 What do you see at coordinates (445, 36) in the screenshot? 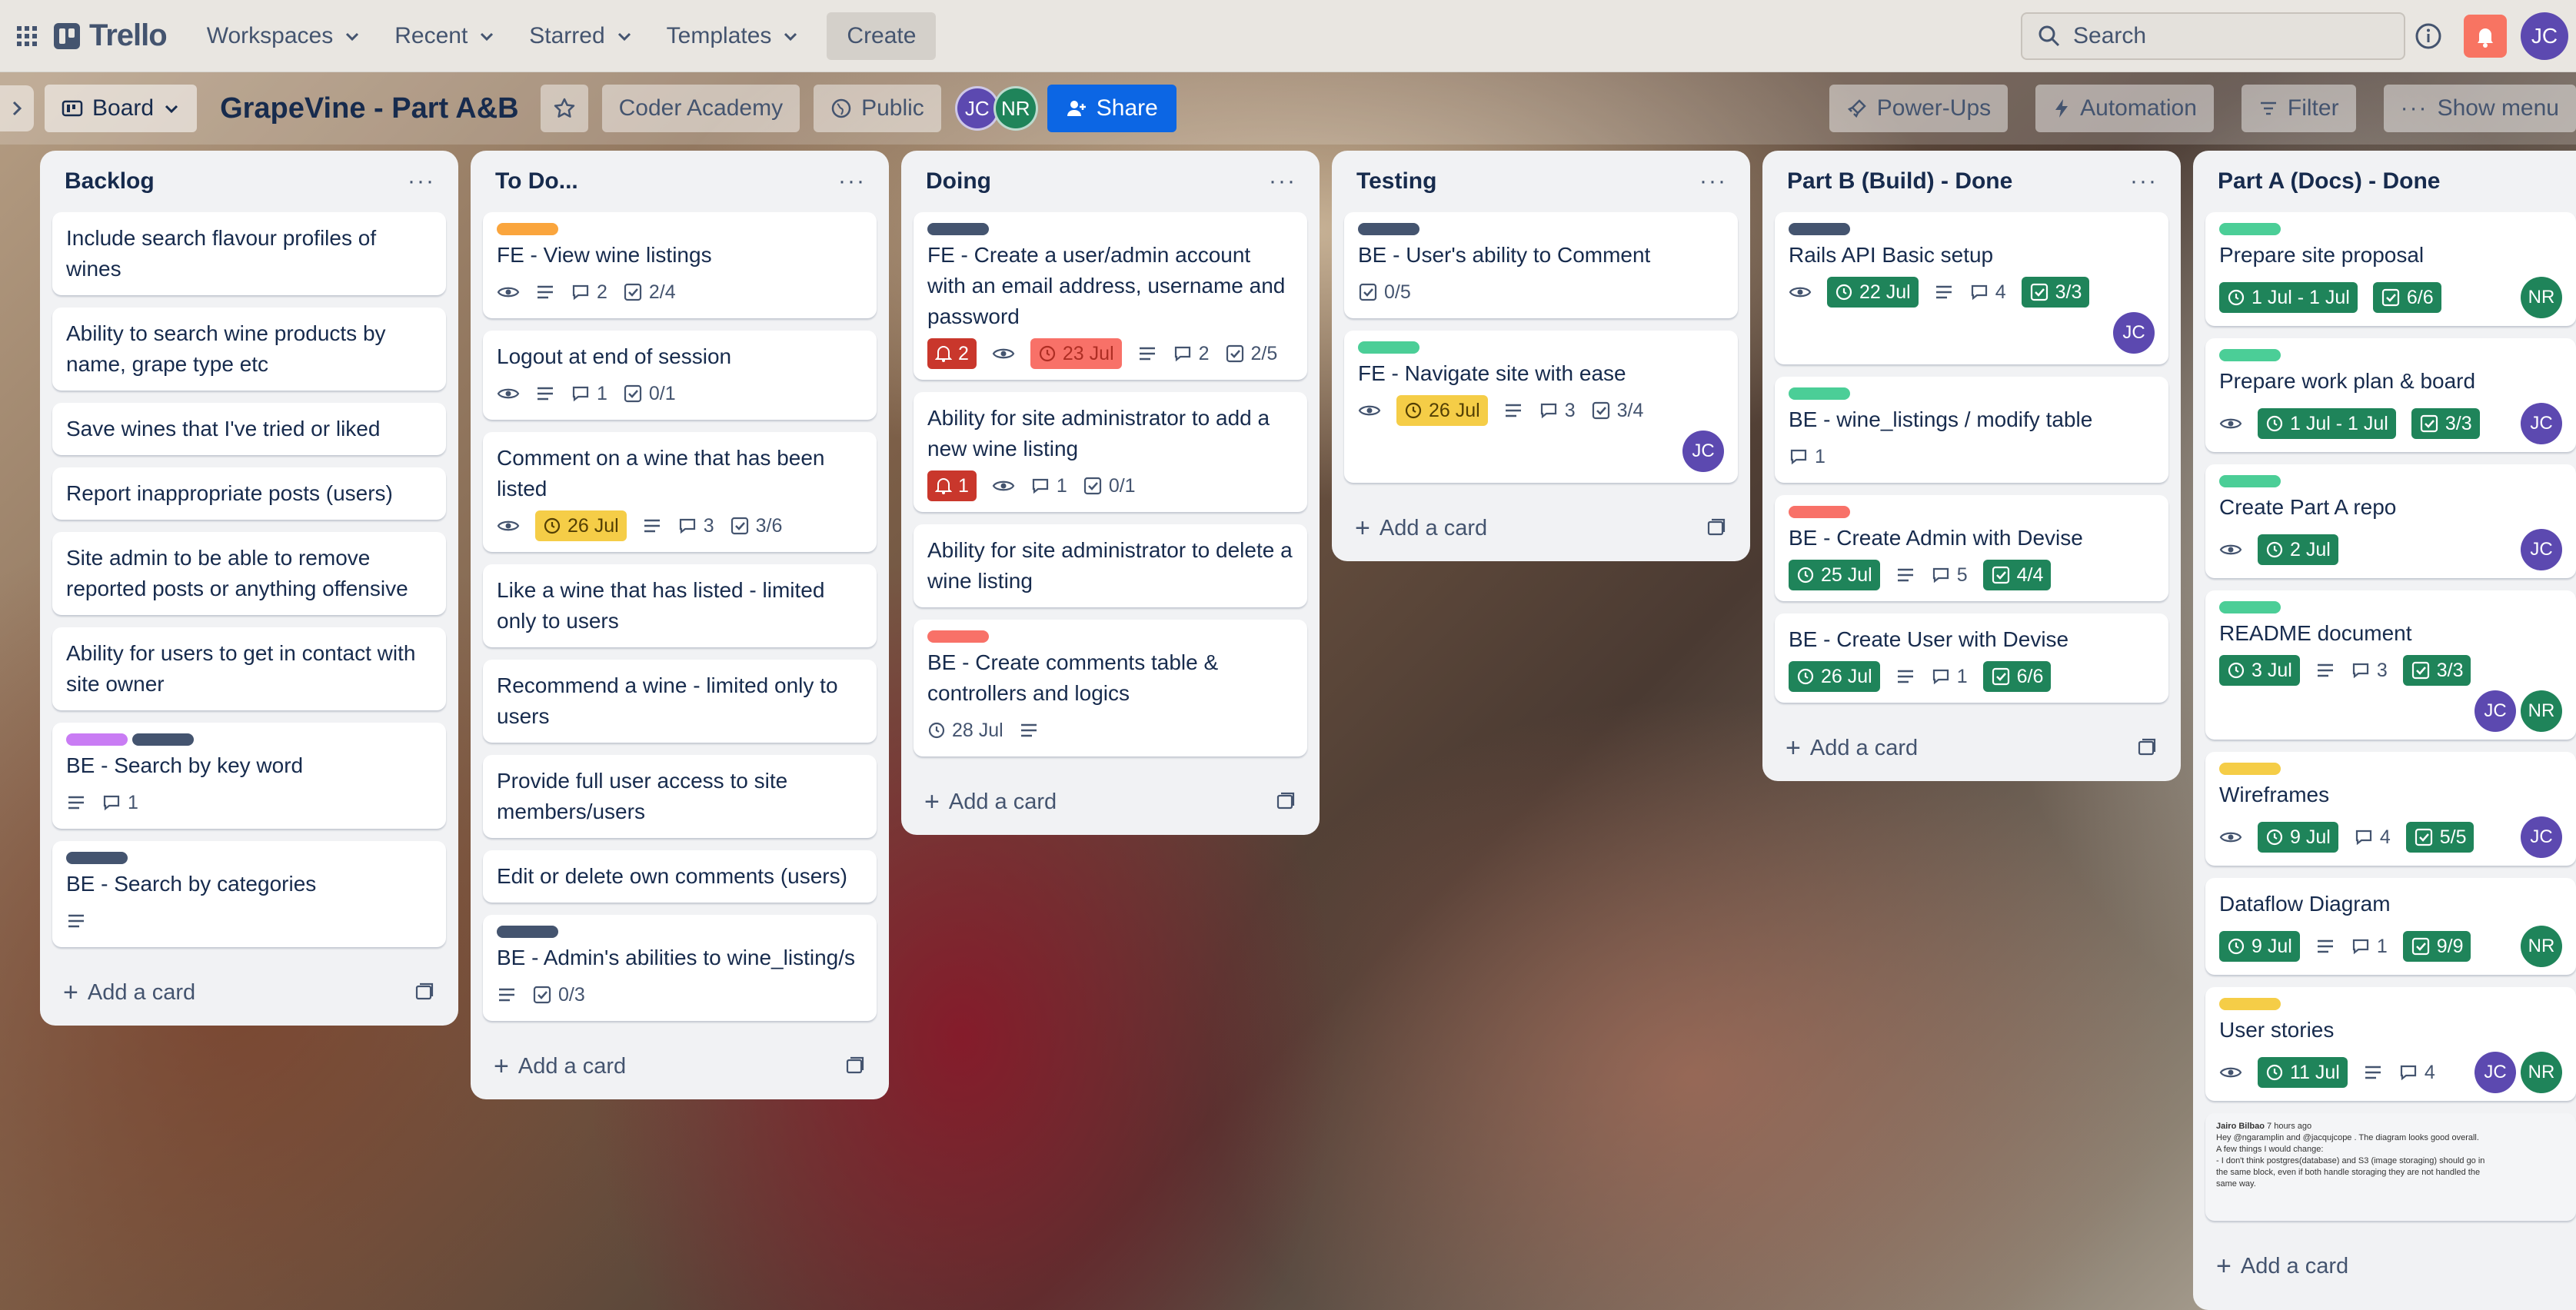
I see `nav-recent: Recent` at bounding box center [445, 36].